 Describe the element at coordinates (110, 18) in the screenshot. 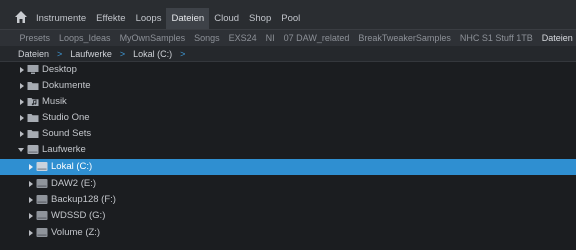

I see `tab-effekte: Effekte` at that location.